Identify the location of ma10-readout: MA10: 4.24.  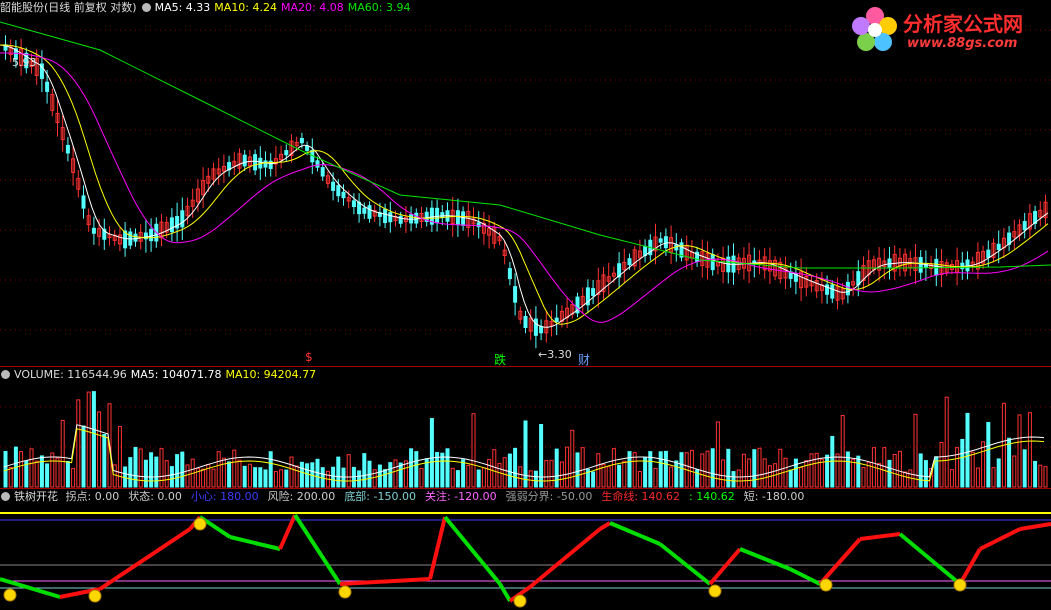
(246, 7).